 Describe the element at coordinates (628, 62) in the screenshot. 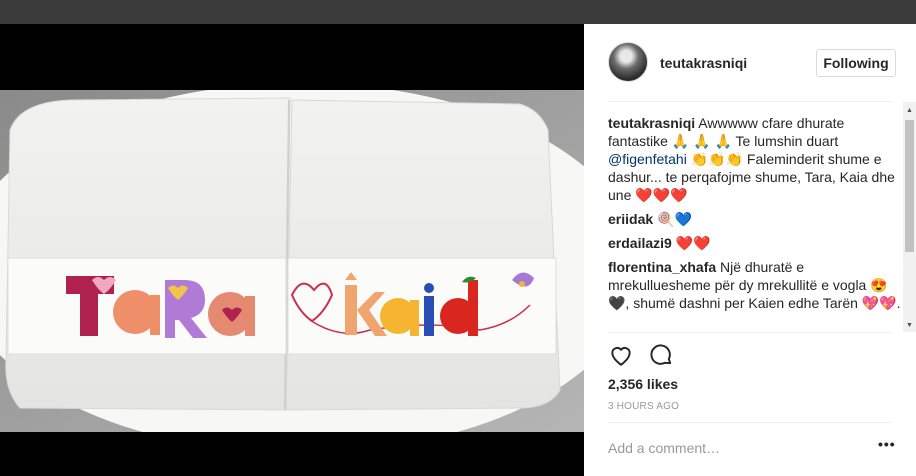

I see `avatar` at that location.